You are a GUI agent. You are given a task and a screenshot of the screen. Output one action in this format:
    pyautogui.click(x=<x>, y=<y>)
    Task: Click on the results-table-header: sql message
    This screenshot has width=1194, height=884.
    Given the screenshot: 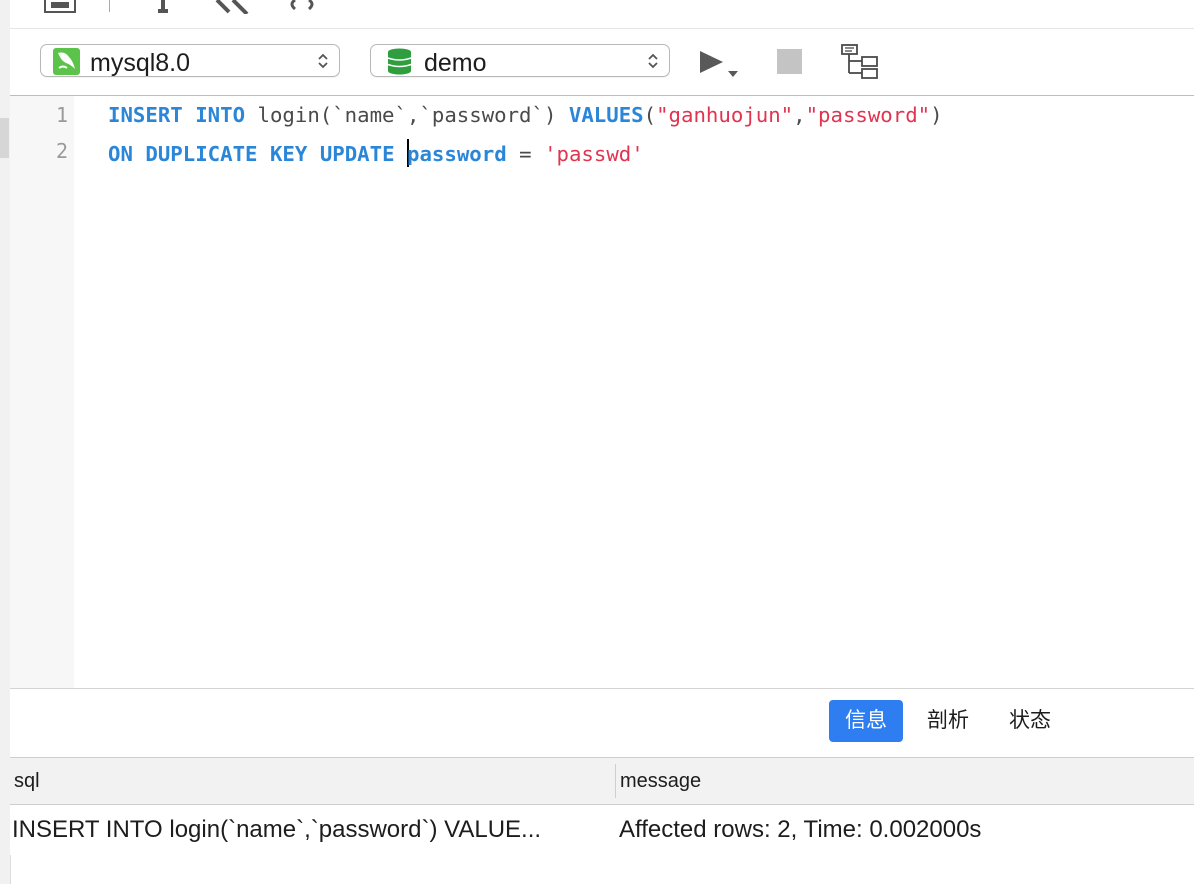 What is the action you would take?
    pyautogui.click(x=602, y=781)
    